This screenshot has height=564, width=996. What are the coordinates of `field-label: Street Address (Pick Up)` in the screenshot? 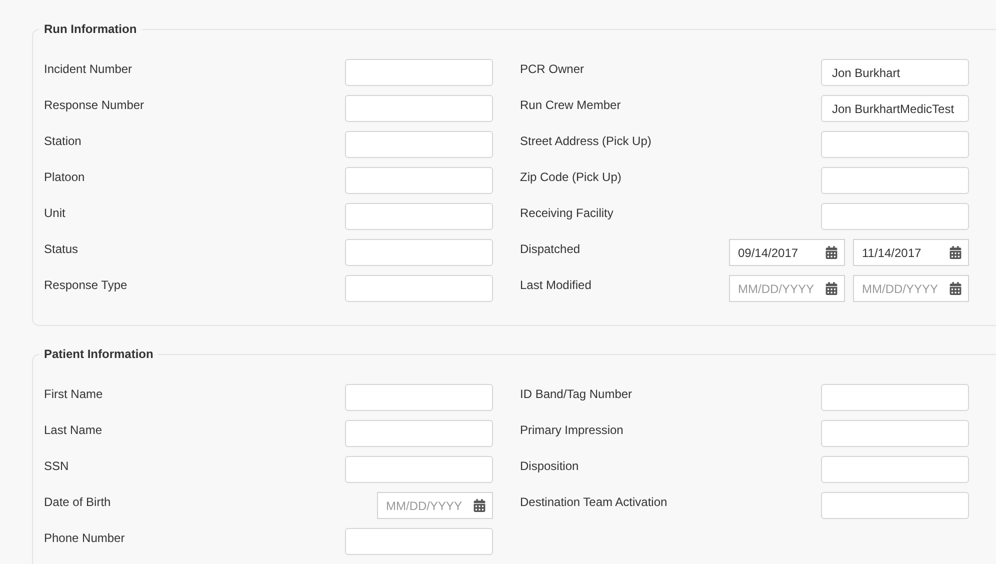 It's located at (586, 140).